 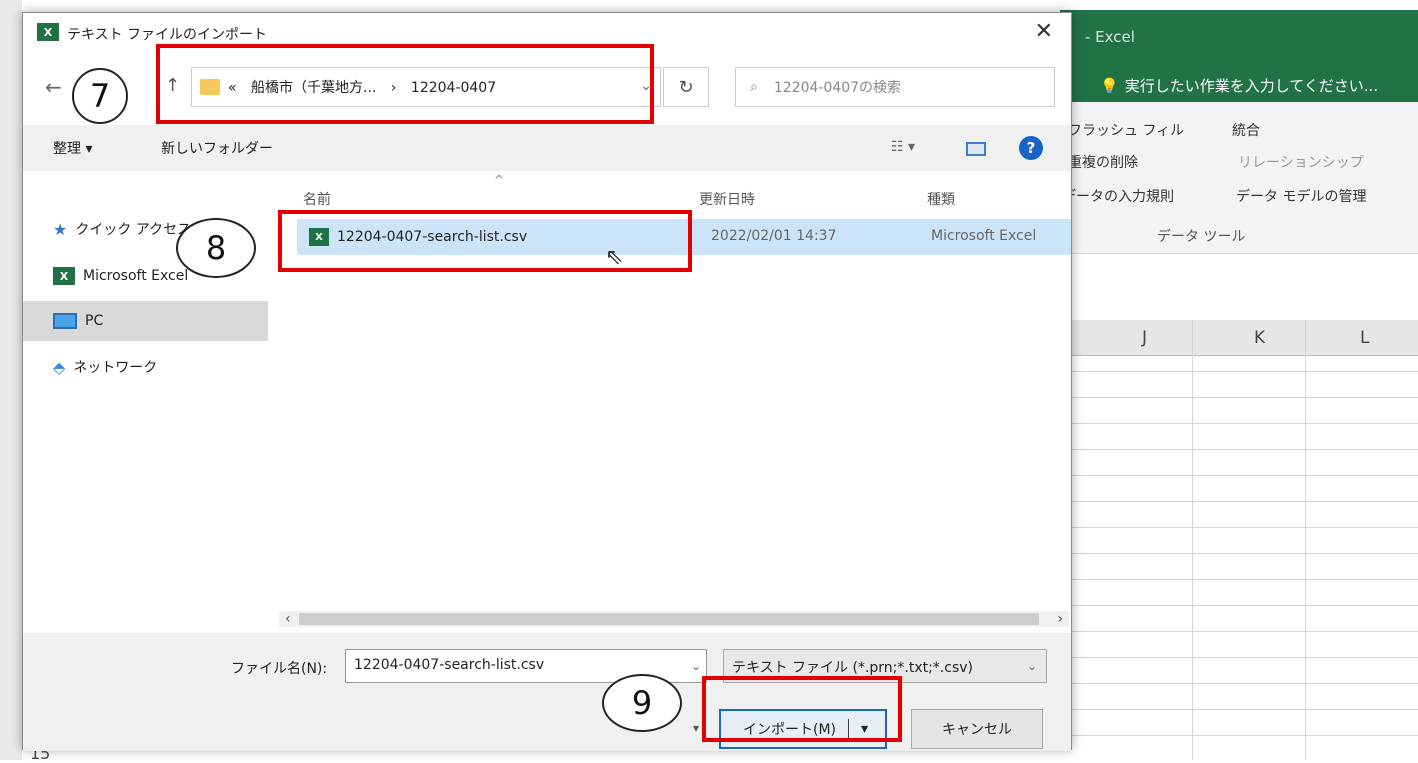 What do you see at coordinates (941, 199) in the screenshot?
I see `column-type-header: 種類` at bounding box center [941, 199].